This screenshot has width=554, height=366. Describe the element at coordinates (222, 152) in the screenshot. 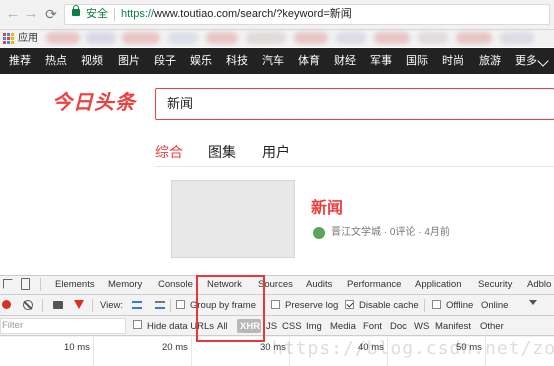

I see `tab-gallery: 图集` at that location.